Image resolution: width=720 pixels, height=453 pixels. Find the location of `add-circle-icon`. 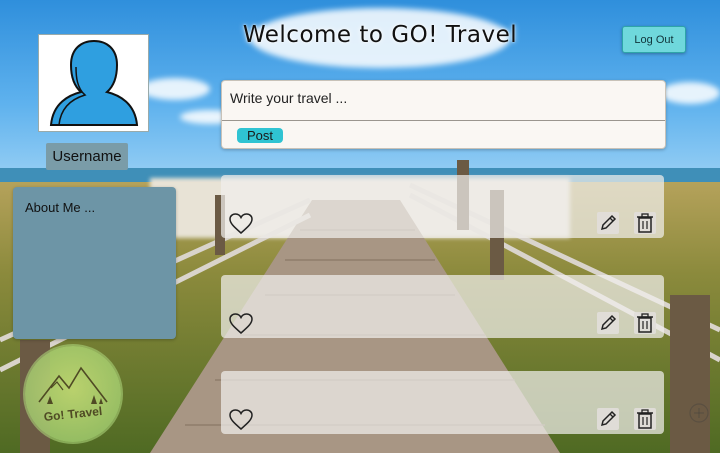

add-circle-icon is located at coordinates (699, 413).